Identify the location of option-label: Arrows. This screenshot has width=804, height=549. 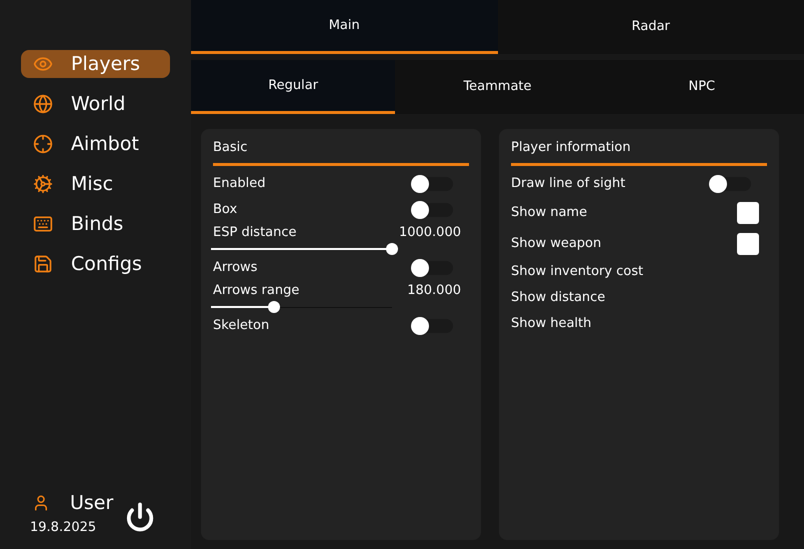
(235, 268).